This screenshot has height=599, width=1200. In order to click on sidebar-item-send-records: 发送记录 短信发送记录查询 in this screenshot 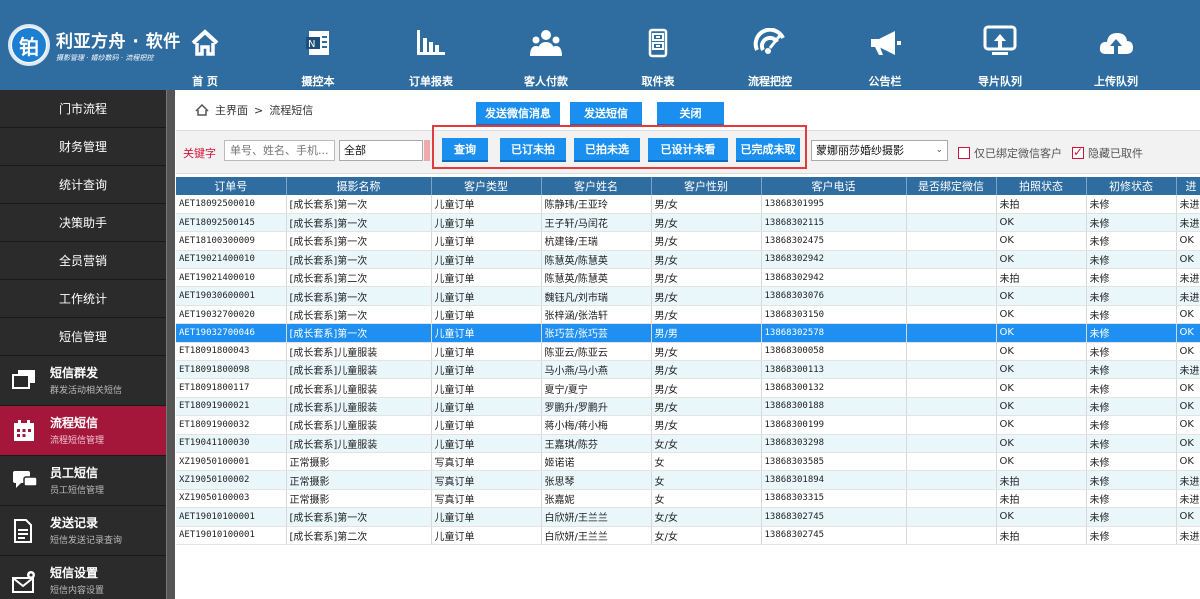, I will do `click(83, 531)`.